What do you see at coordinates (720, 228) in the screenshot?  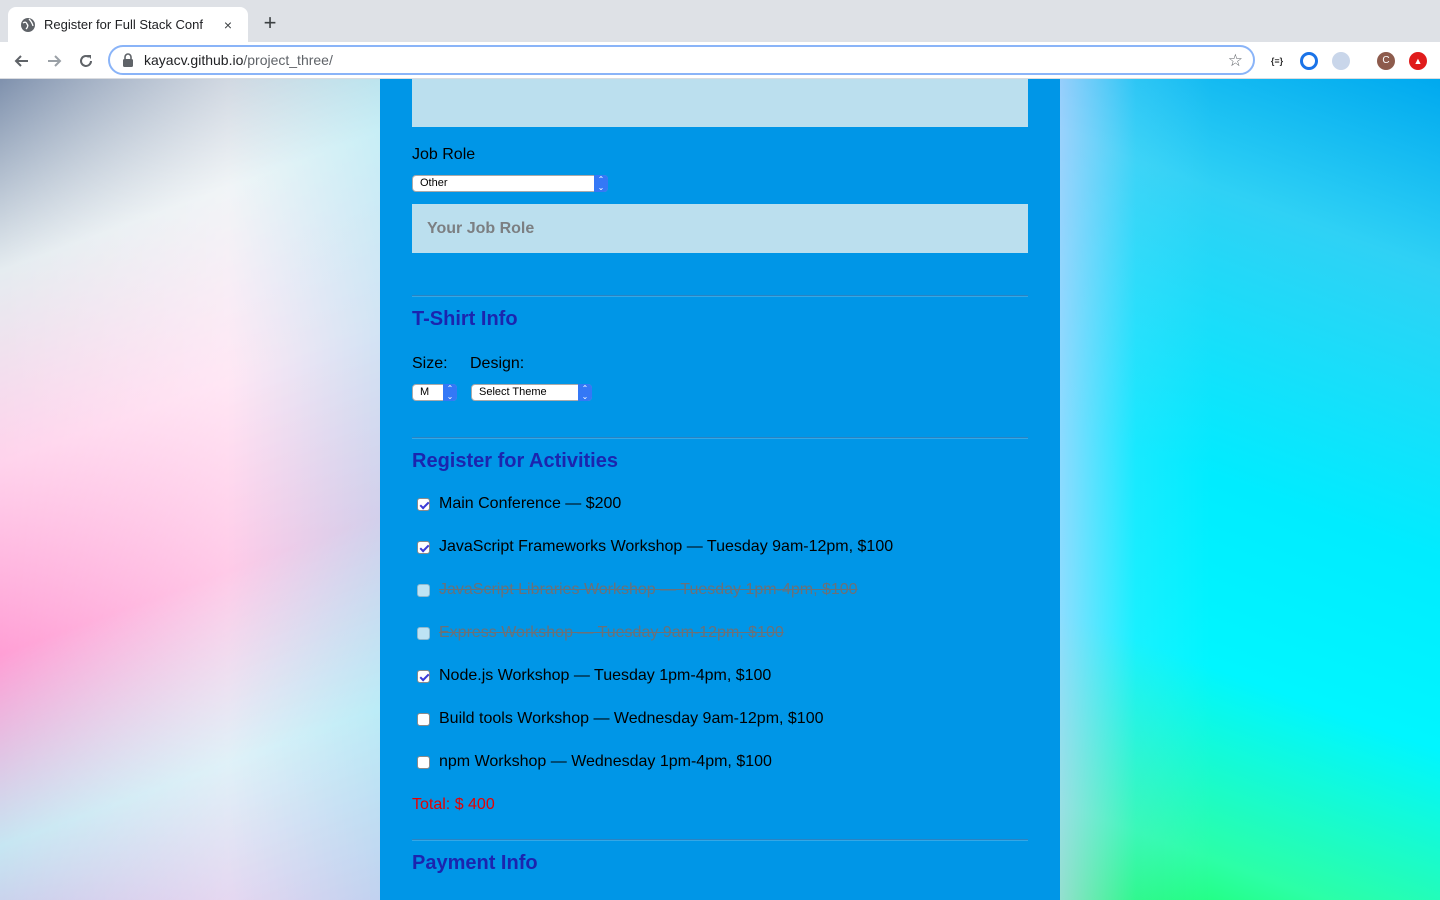 I see `other-job-role-input: Your Job Role` at bounding box center [720, 228].